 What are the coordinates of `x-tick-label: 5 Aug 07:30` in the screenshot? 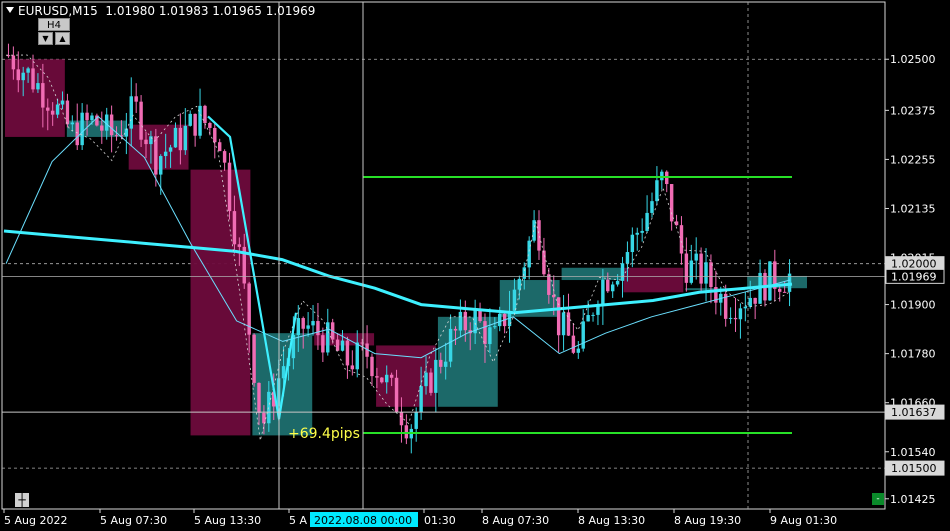 It's located at (133, 520).